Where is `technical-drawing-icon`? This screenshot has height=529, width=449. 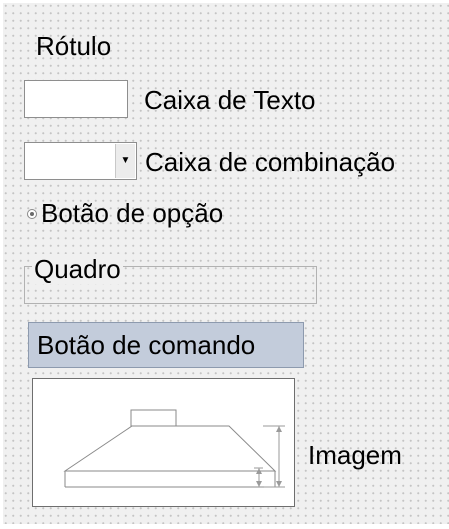
technical-drawing-icon is located at coordinates (174, 448).